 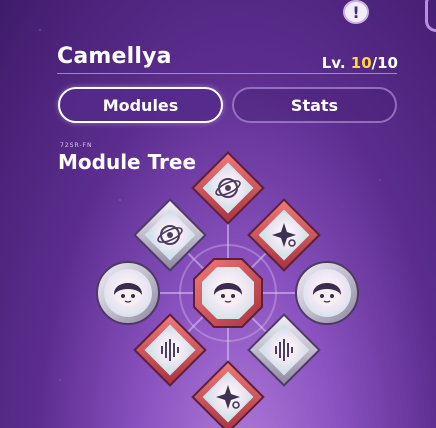 I want to click on module-node-bottom, so click(x=228, y=394).